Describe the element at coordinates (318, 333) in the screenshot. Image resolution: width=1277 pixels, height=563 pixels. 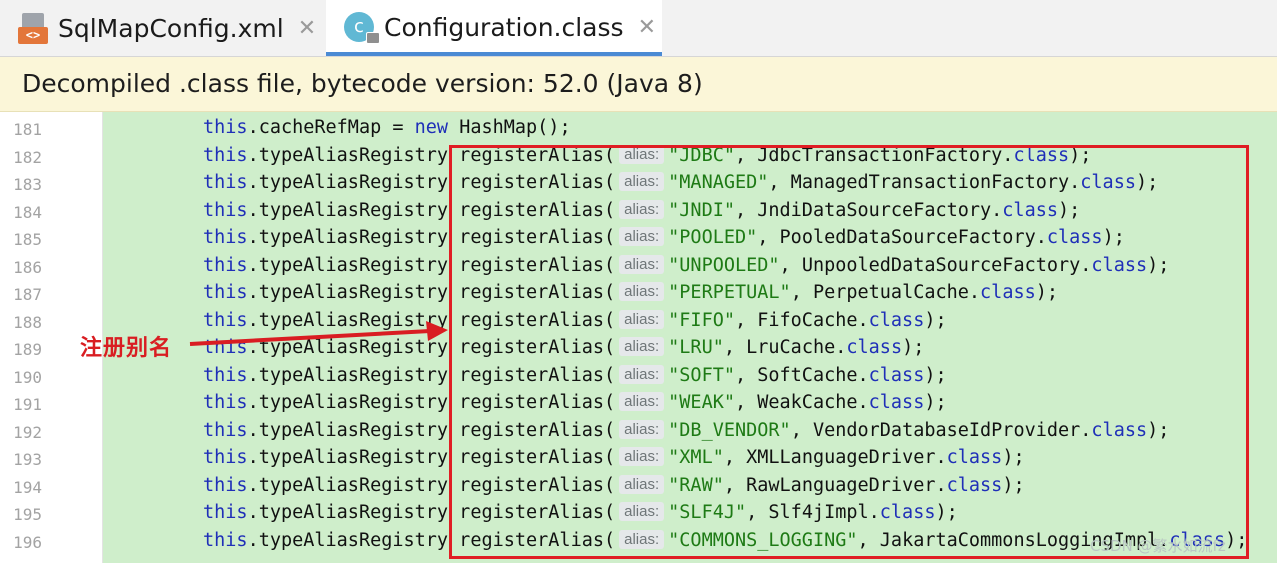
I see `annotation-arrow` at that location.